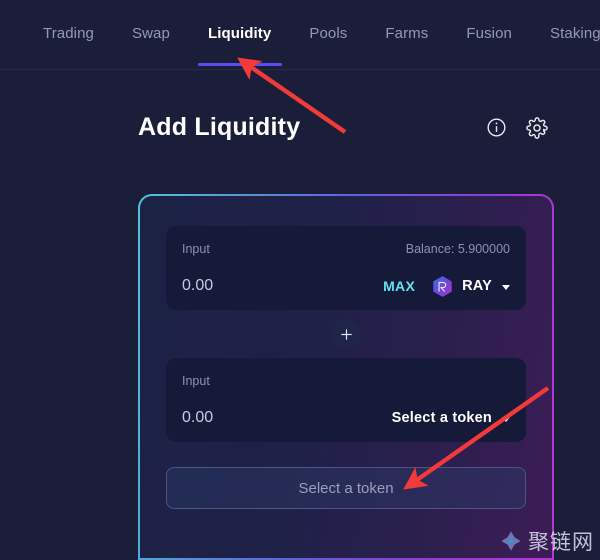 Image resolution: width=600 pixels, height=560 pixels. Describe the element at coordinates (346, 418) in the screenshot. I see `token-input-b-body: Select a token` at that location.